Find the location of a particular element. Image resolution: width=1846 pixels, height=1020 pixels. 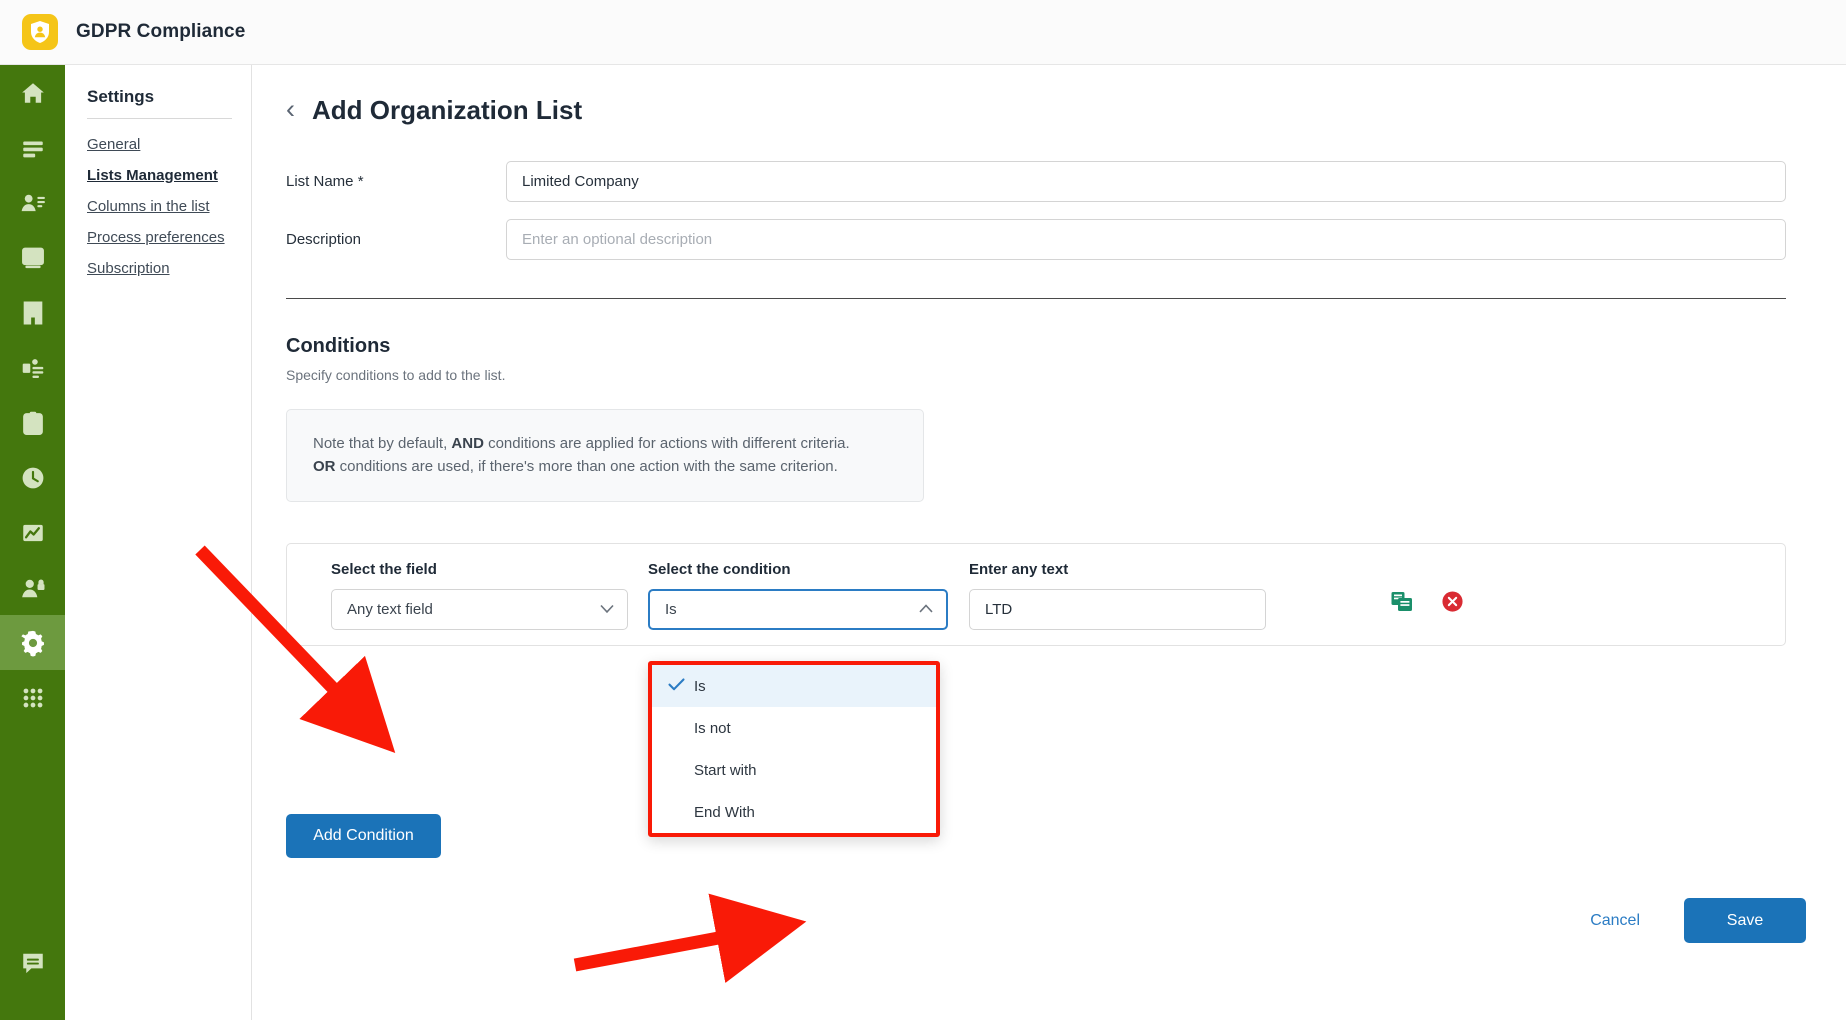

select-field-label: Select the field is located at coordinates (384, 569).